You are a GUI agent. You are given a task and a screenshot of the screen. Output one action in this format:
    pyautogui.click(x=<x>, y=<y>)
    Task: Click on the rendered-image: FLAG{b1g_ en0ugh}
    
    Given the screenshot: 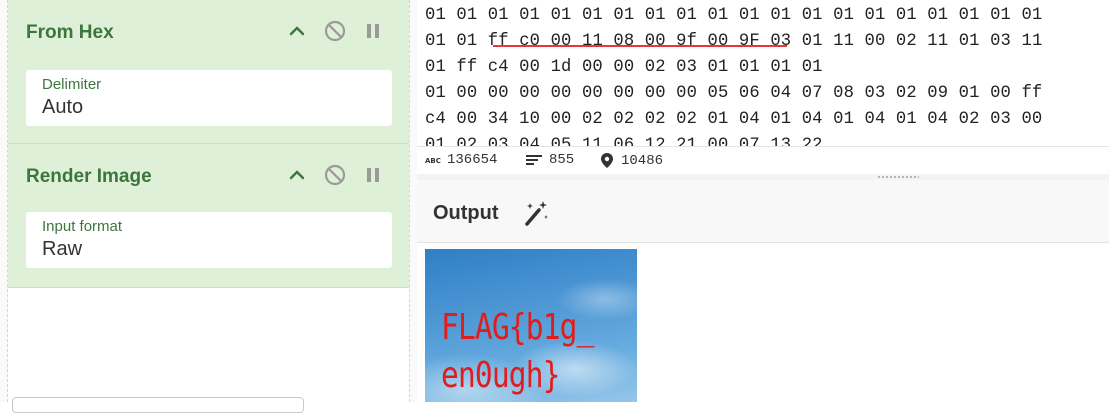 What is the action you would take?
    pyautogui.click(x=531, y=325)
    